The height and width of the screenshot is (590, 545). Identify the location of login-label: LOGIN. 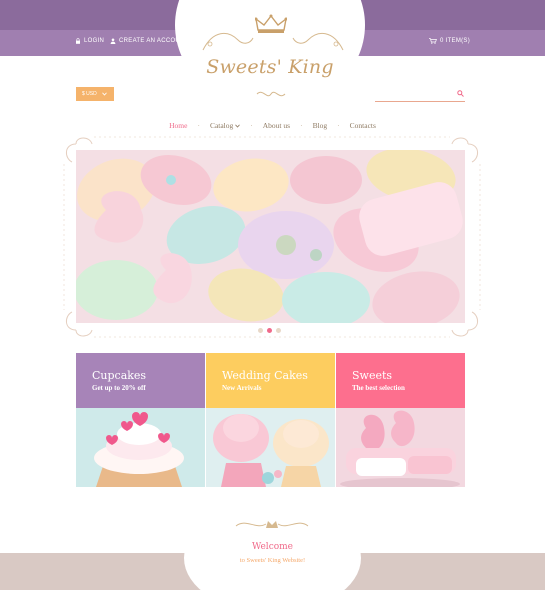
(94, 41).